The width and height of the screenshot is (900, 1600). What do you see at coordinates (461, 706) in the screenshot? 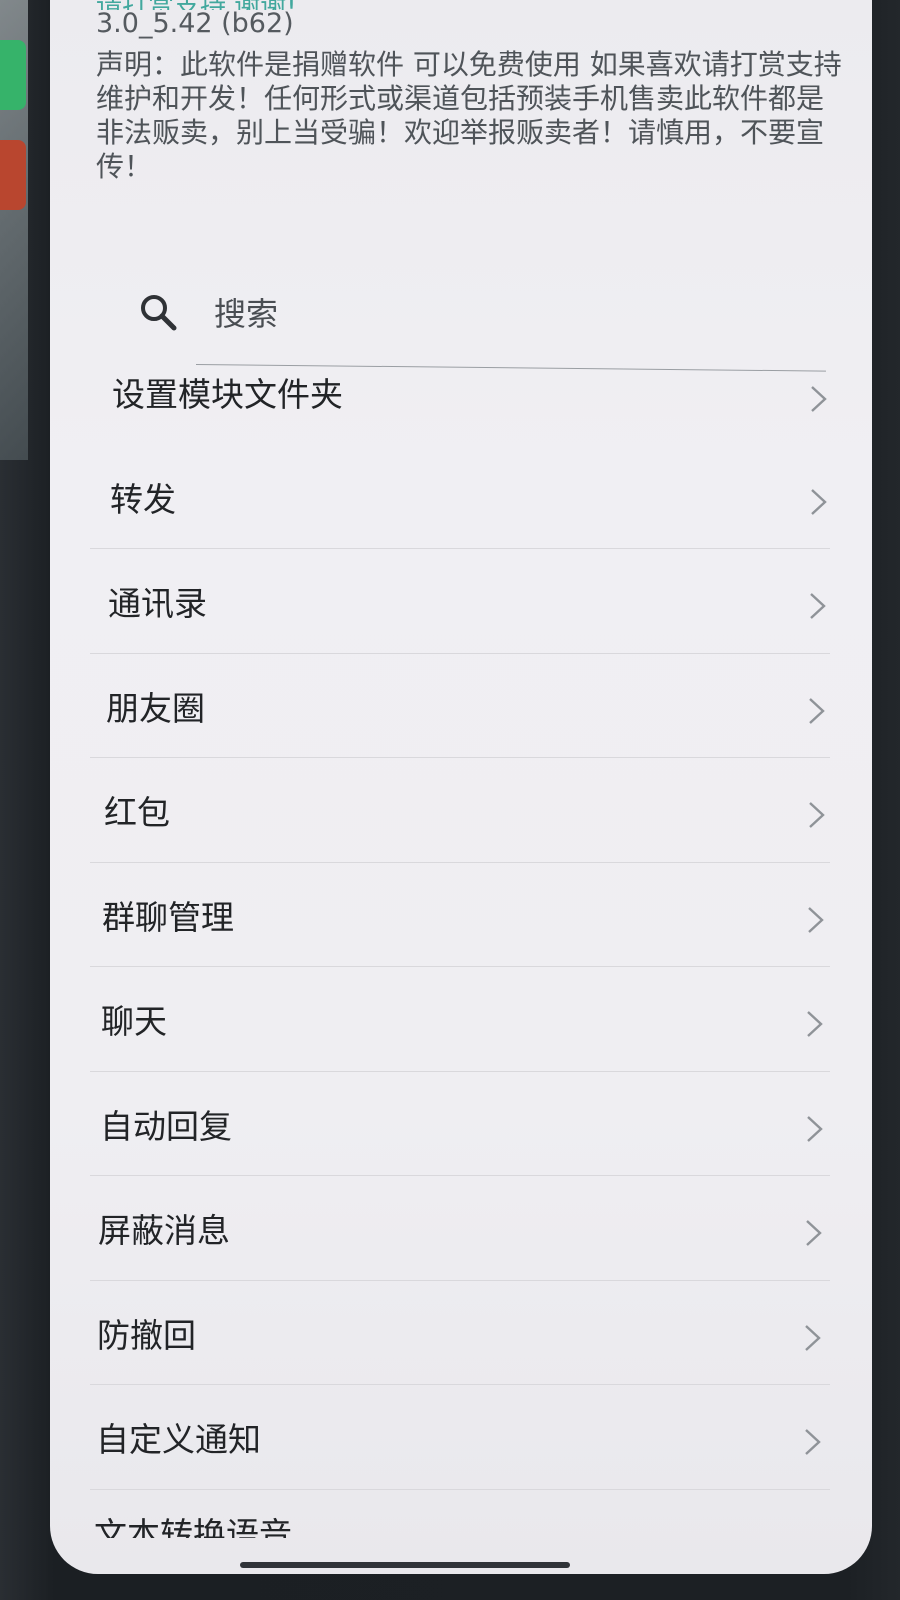
I see `menu-item-moments: 朋友圈` at bounding box center [461, 706].